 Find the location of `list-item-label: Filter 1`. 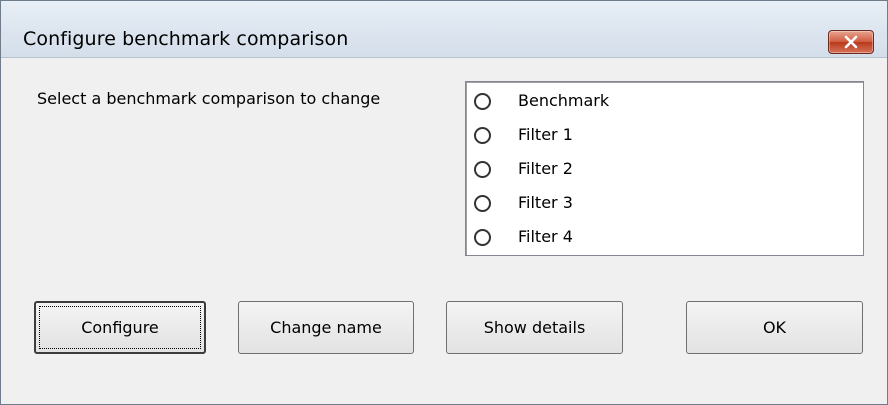

list-item-label: Filter 1 is located at coordinates (545, 134).